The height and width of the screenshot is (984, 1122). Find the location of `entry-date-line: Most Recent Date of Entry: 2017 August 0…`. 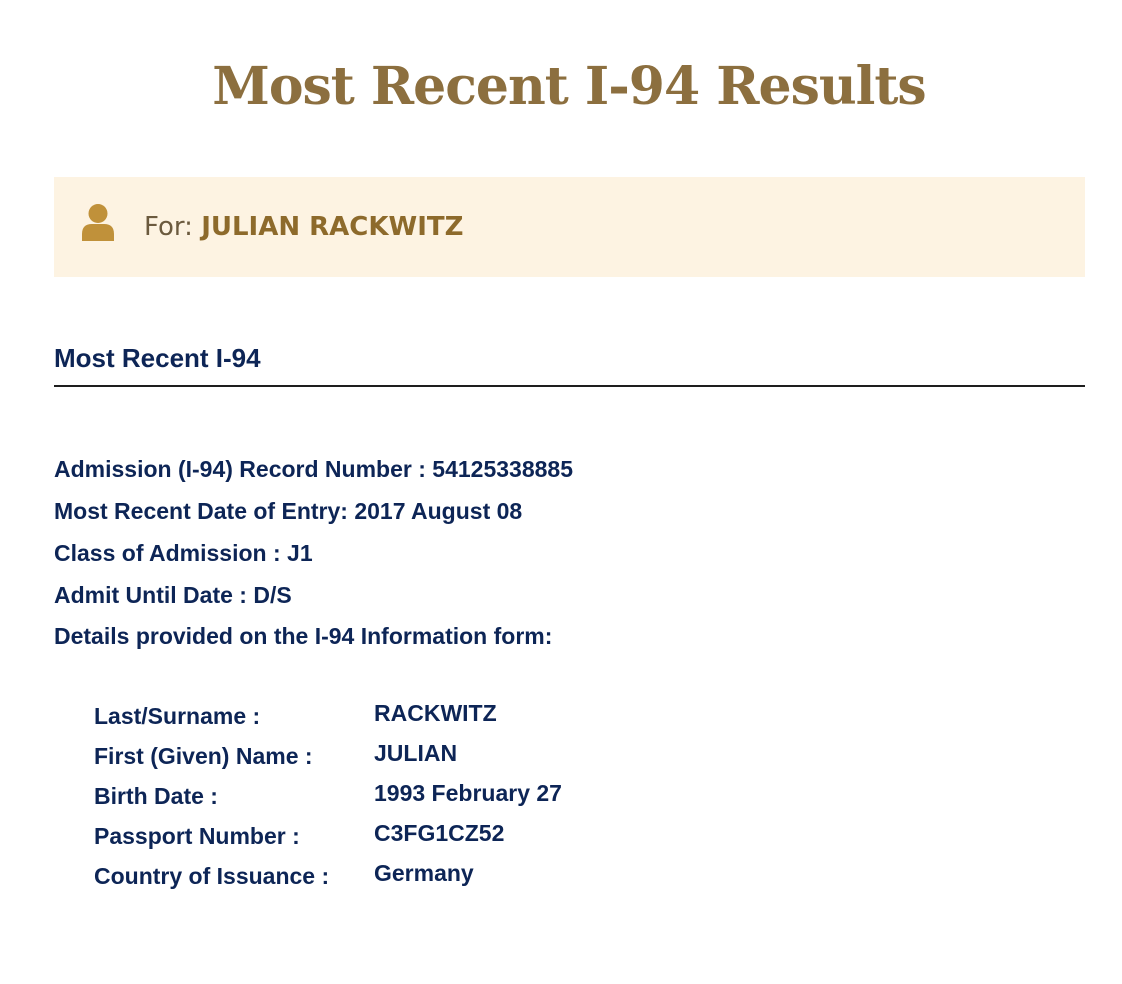

entry-date-line: Most Recent Date of Entry: 2017 August 0… is located at coordinates (288, 511).